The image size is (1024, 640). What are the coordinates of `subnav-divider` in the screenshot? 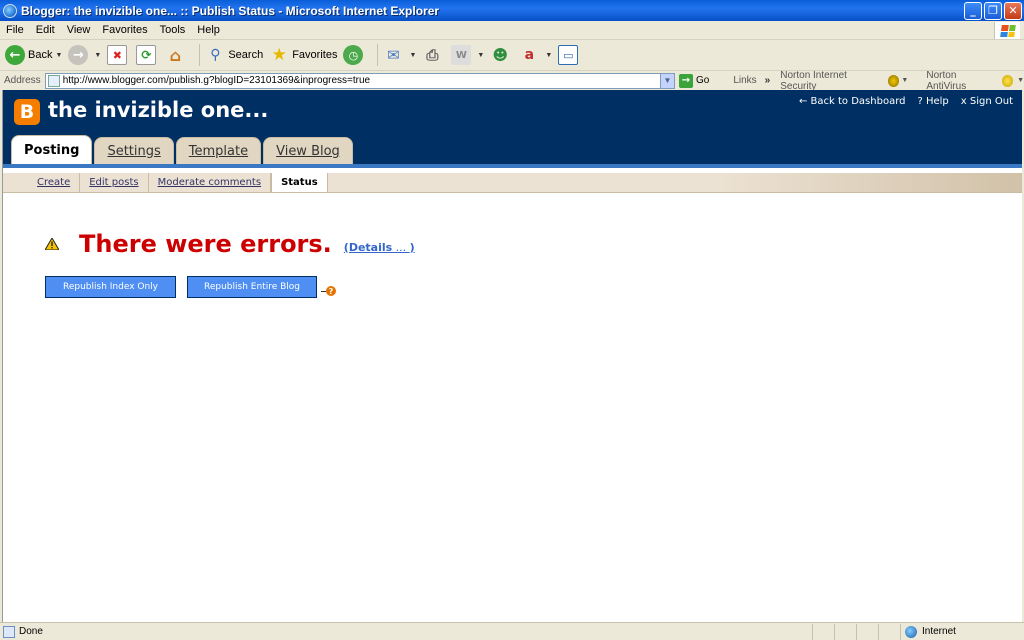 It's located at (512, 192).